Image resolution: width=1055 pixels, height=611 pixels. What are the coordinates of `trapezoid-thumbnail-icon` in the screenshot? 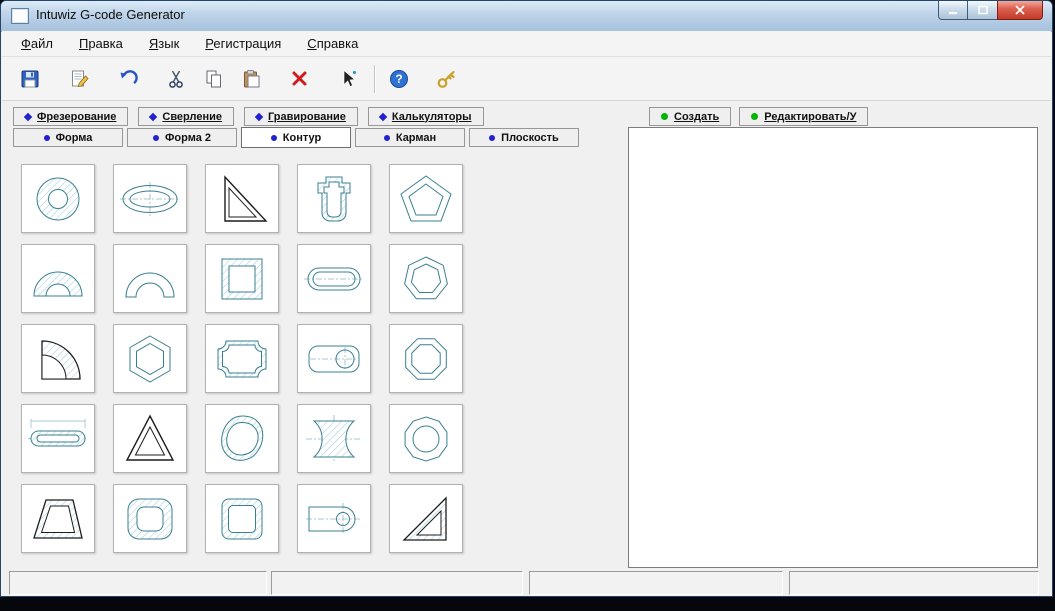 It's located at (58, 518).